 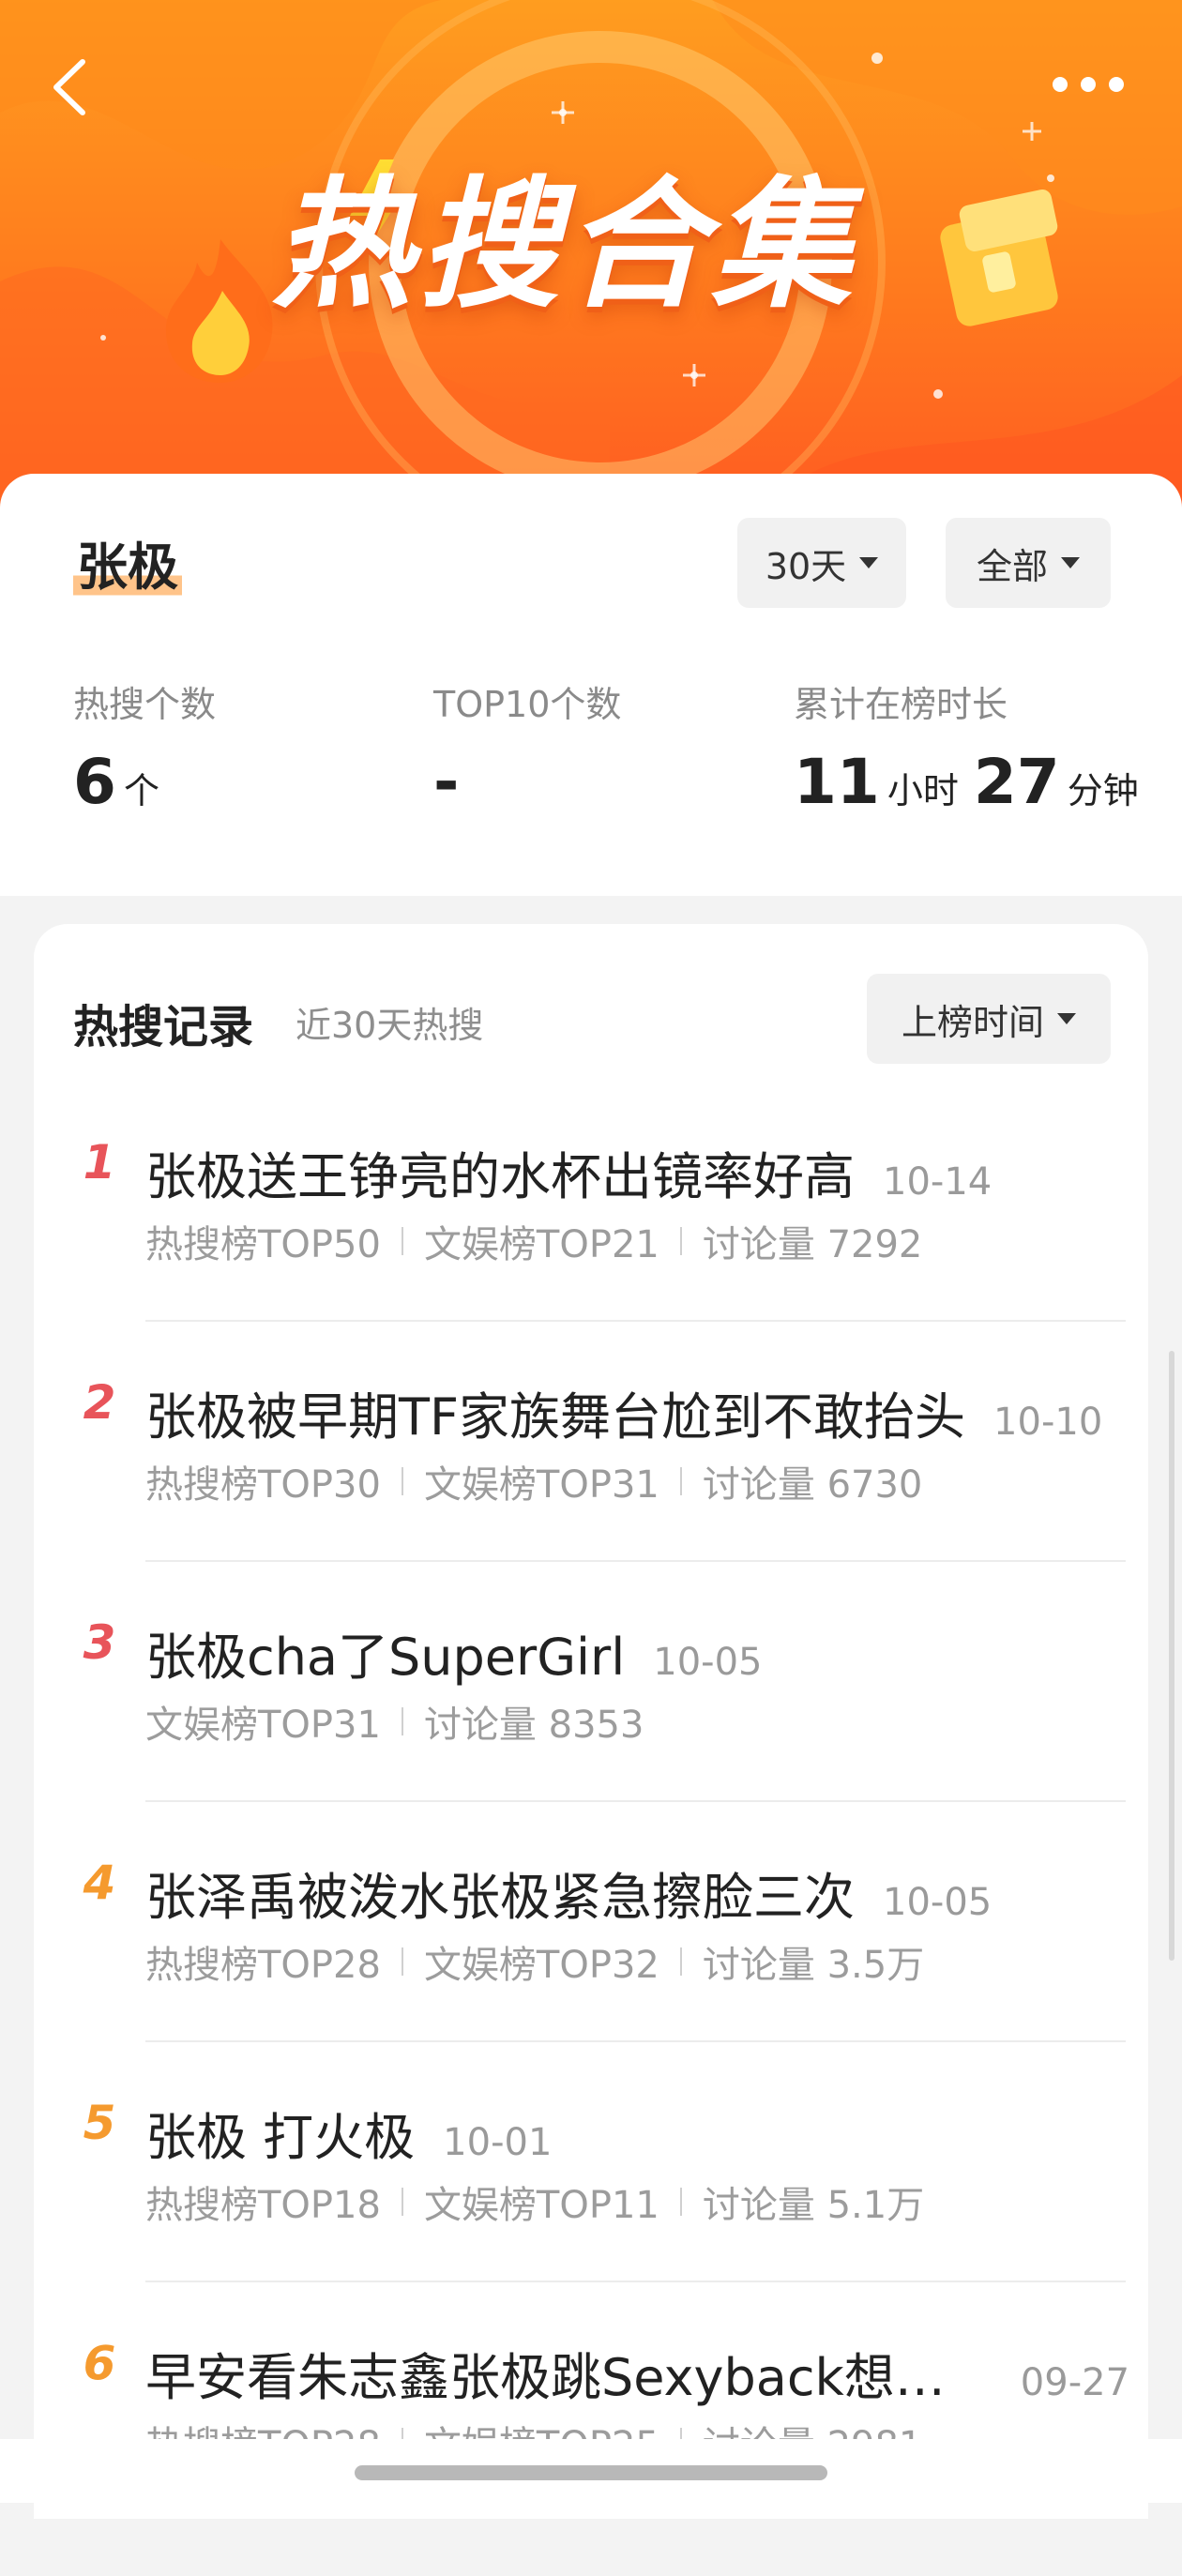 What do you see at coordinates (814, 2205) in the screenshot?
I see `meta-discussion: 讨论量 5.1万` at bounding box center [814, 2205].